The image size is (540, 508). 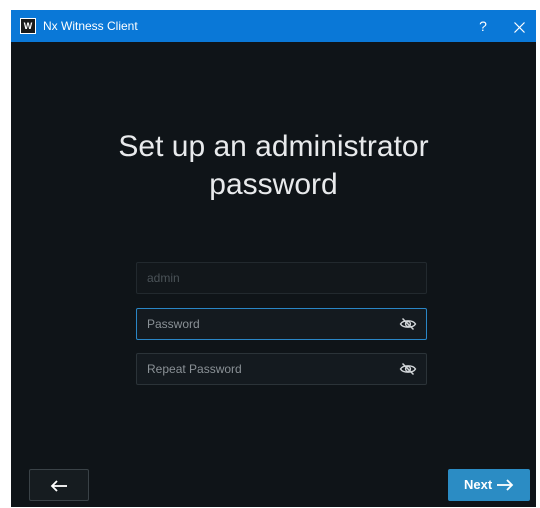 What do you see at coordinates (267, 278) in the screenshot?
I see `username-input` at bounding box center [267, 278].